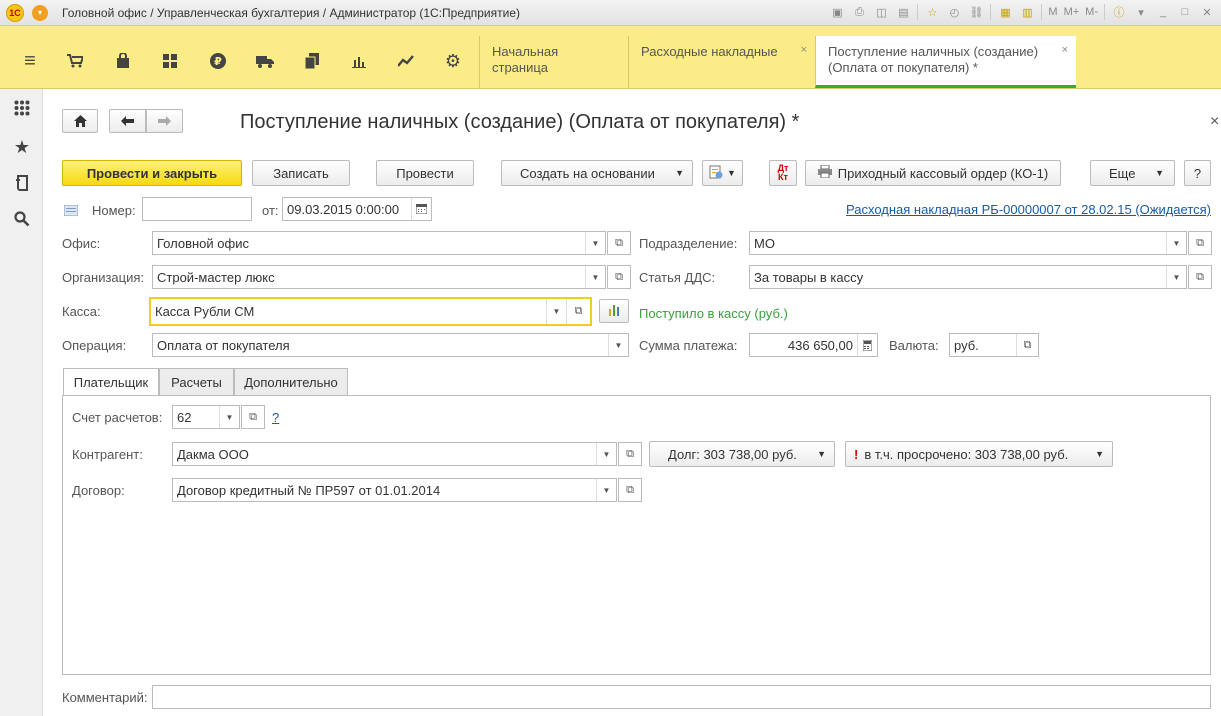  Describe the element at coordinates (614, 311) in the screenshot. I see `kassa-report-button` at that location.